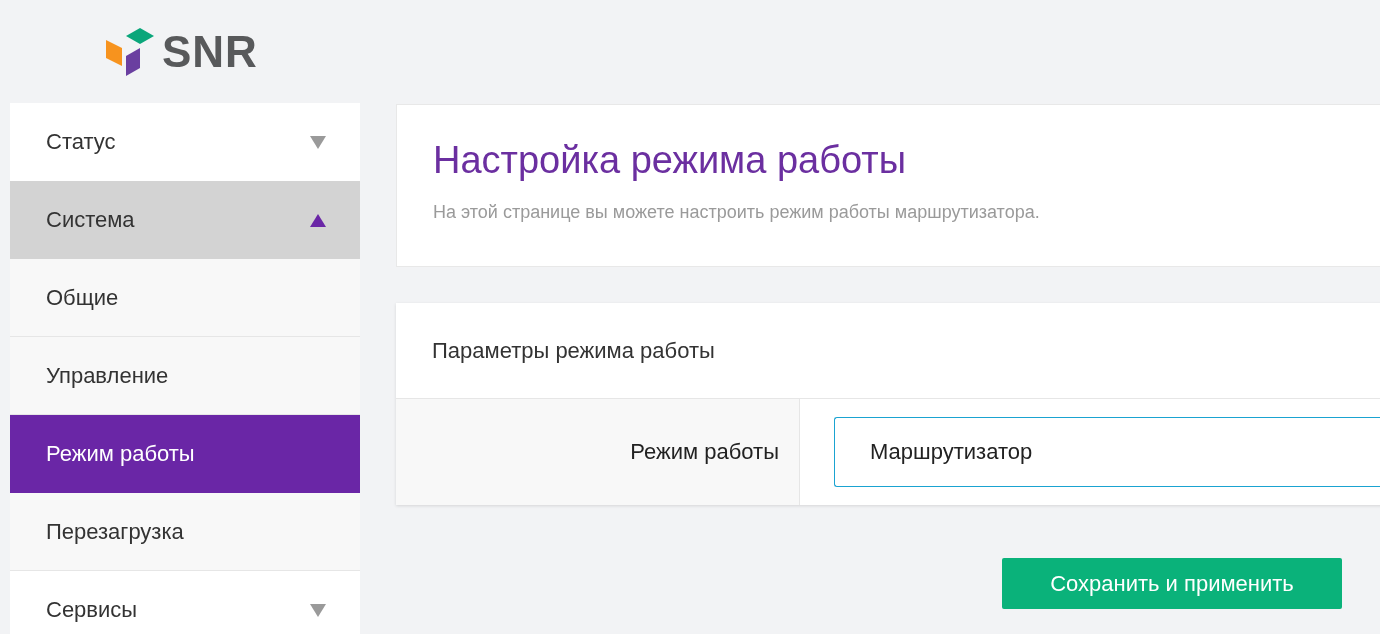 The width and height of the screenshot is (1380, 634). I want to click on page-title: Настройка режима работы, so click(670, 160).